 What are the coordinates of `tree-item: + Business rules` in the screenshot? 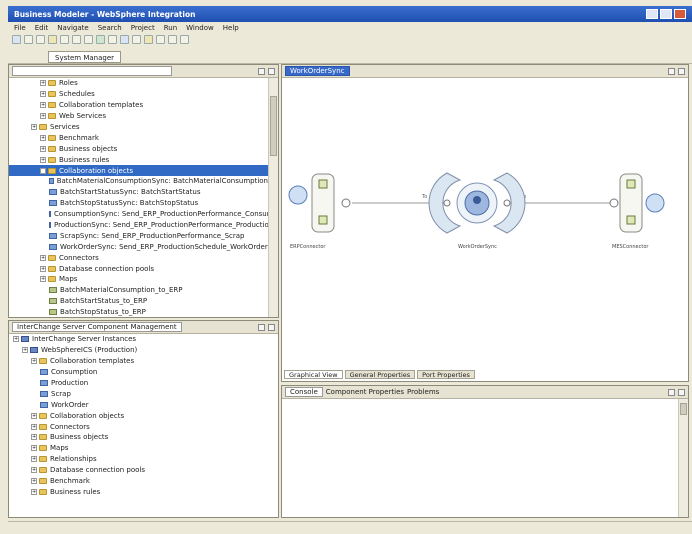 It's located at (138, 159).